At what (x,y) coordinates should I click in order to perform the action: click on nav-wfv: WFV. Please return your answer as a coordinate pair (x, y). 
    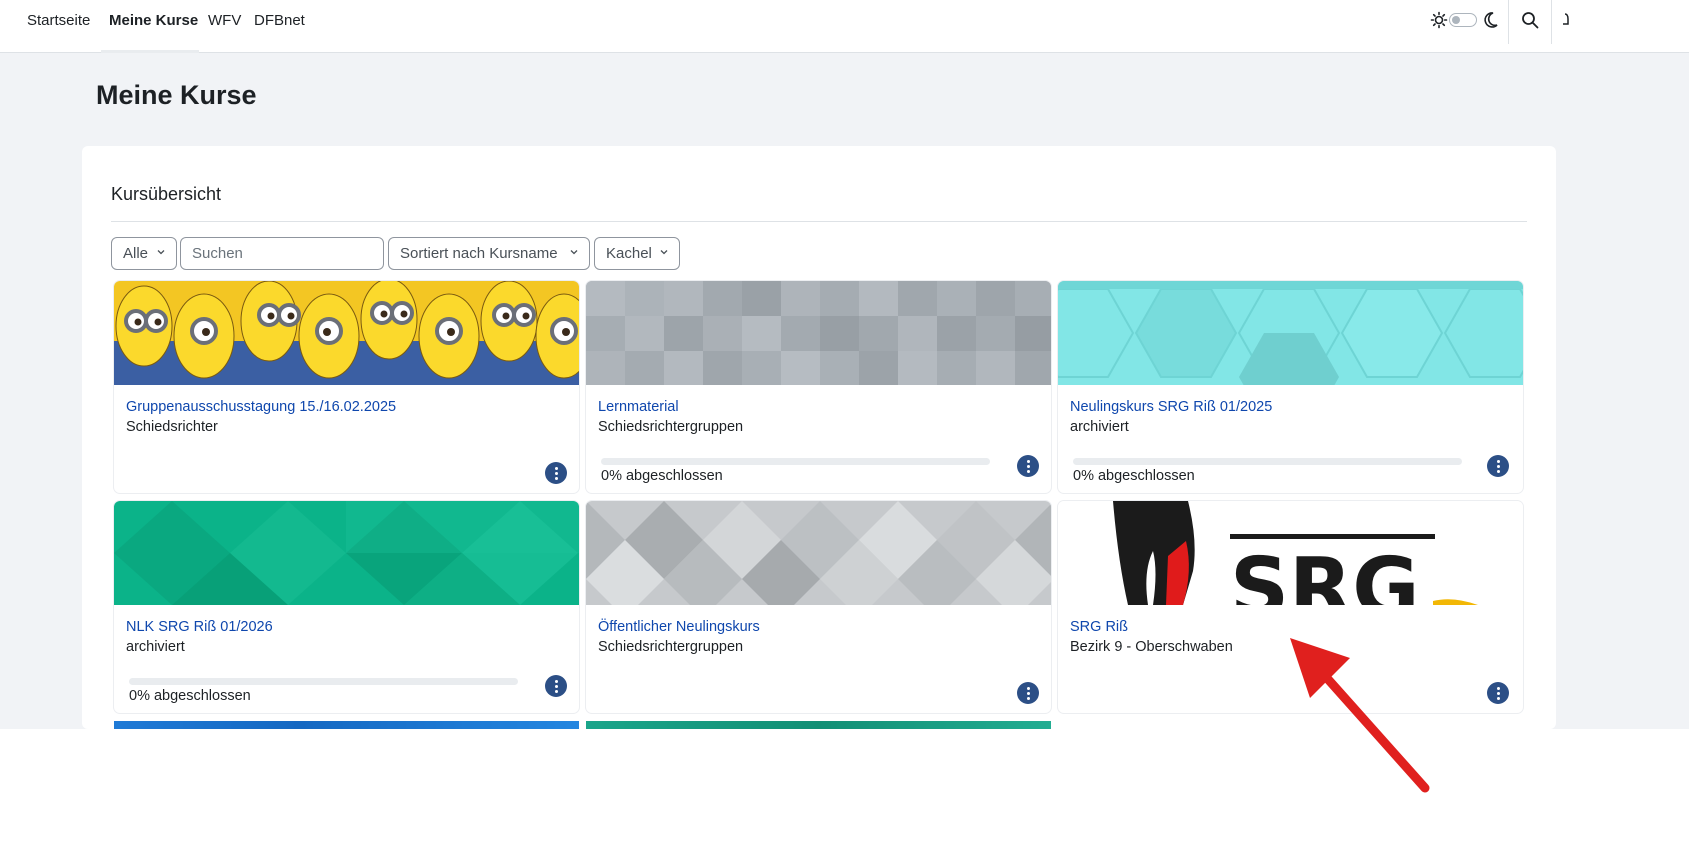
    Looking at the image, I should click on (224, 20).